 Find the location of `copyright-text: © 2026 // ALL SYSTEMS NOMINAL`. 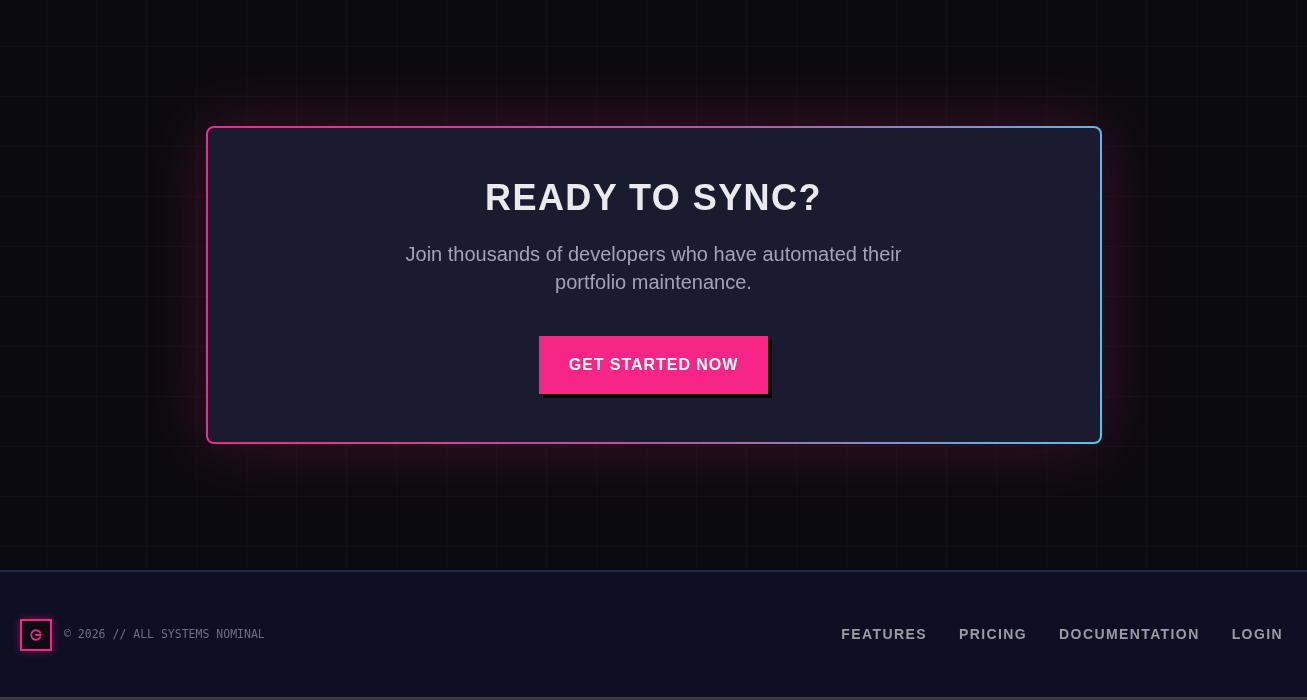

copyright-text: © 2026 // ALL SYSTEMS NOMINAL is located at coordinates (164, 634).